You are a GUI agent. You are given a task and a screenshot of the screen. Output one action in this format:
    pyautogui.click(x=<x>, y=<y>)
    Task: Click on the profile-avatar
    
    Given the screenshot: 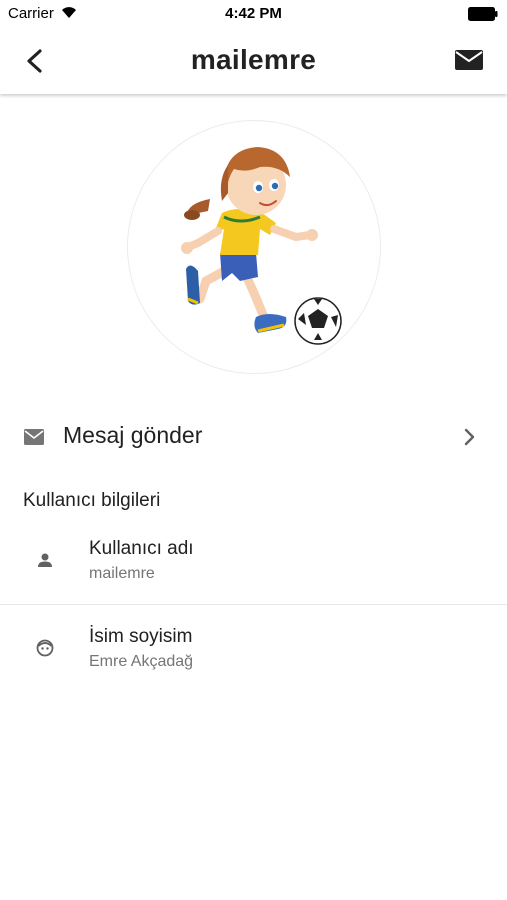 What is the action you would take?
    pyautogui.click(x=254, y=247)
    